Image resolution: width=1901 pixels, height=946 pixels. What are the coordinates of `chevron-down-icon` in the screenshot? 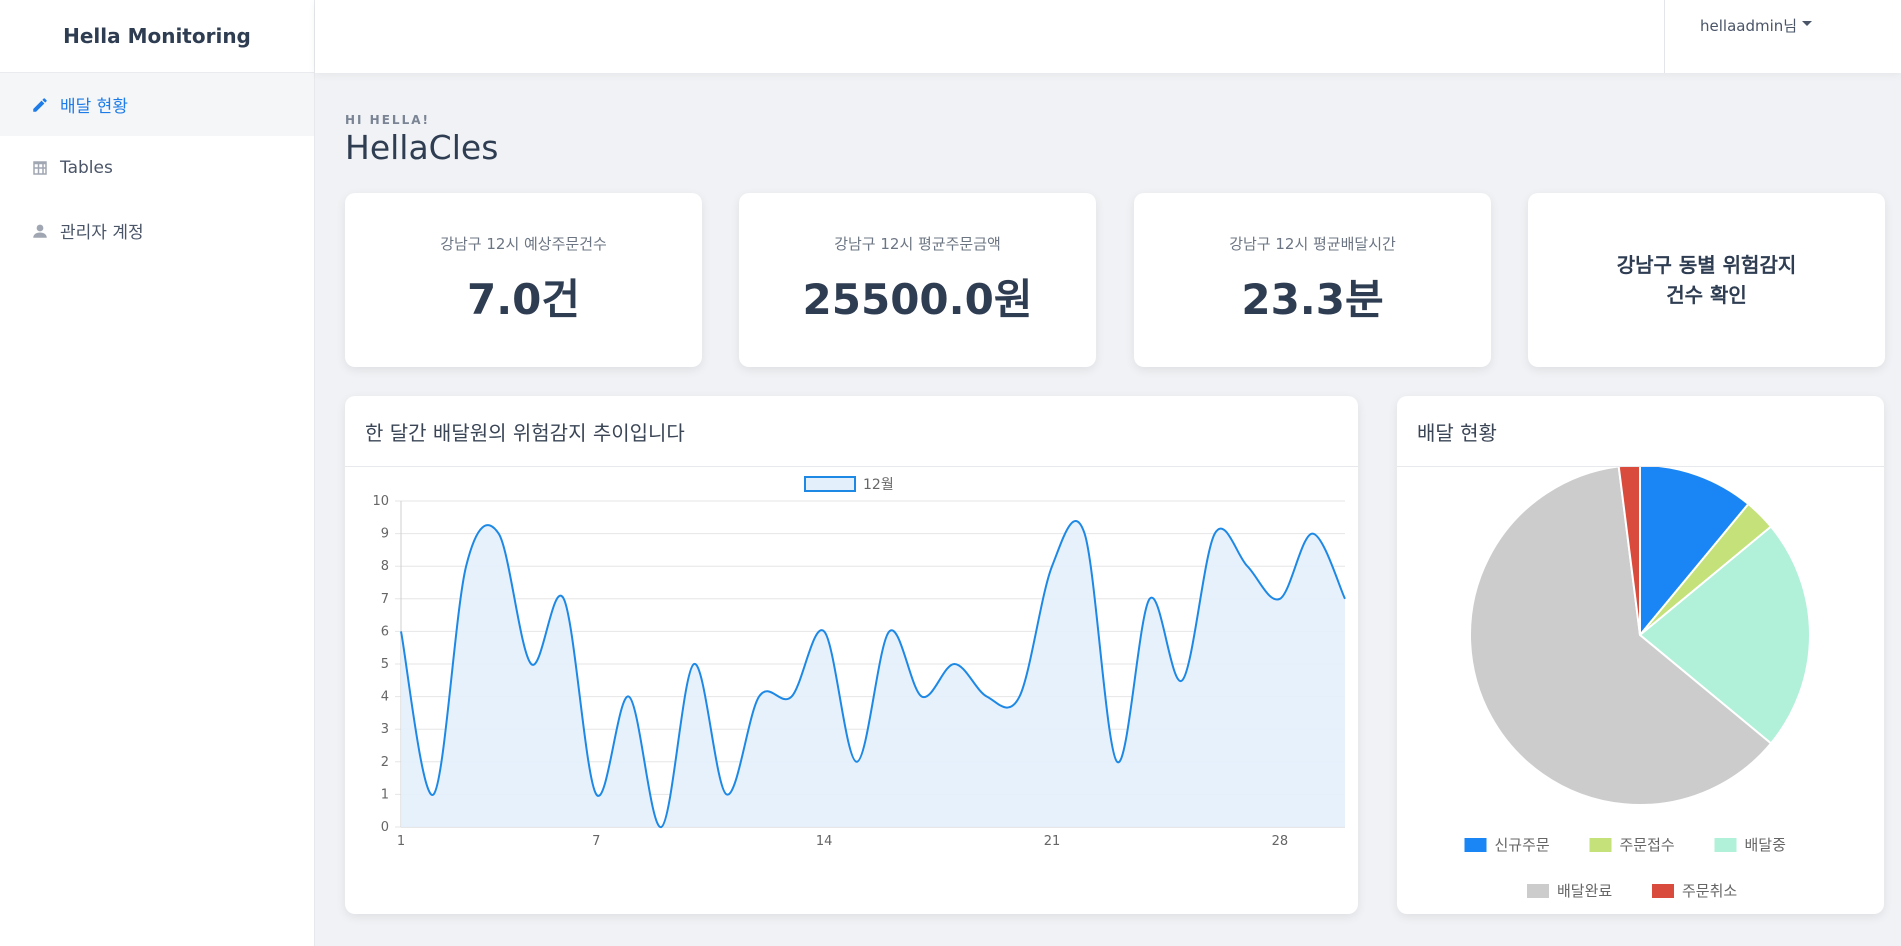 It's located at (1807, 23).